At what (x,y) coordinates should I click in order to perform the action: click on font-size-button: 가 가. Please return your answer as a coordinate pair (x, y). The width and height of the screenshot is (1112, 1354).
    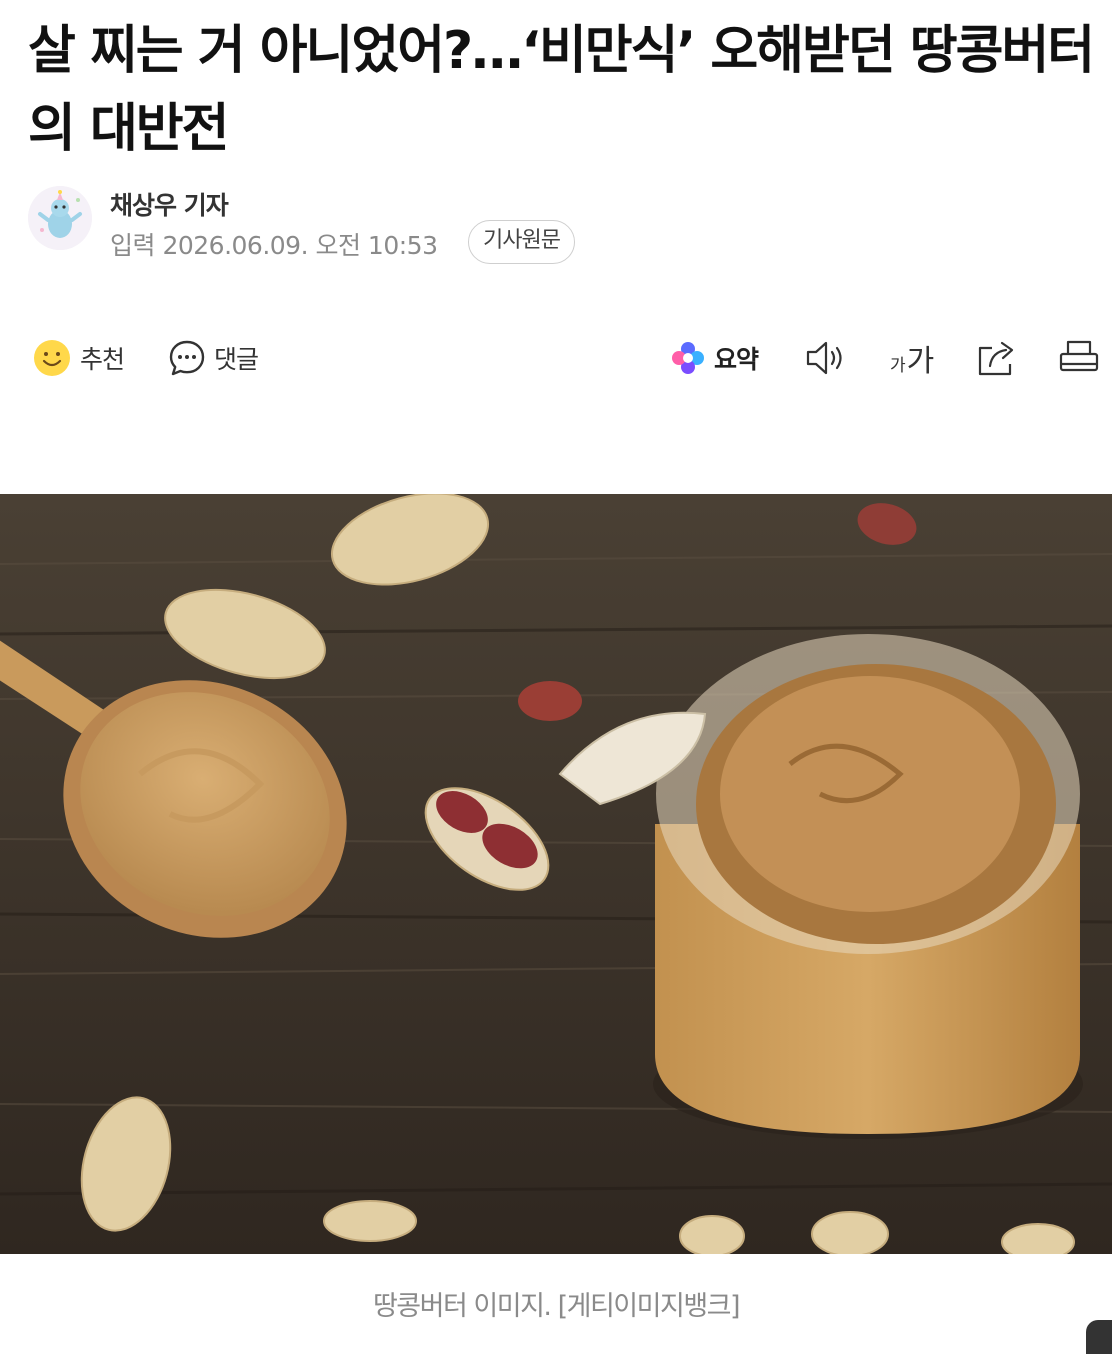
    Looking at the image, I should click on (912, 358).